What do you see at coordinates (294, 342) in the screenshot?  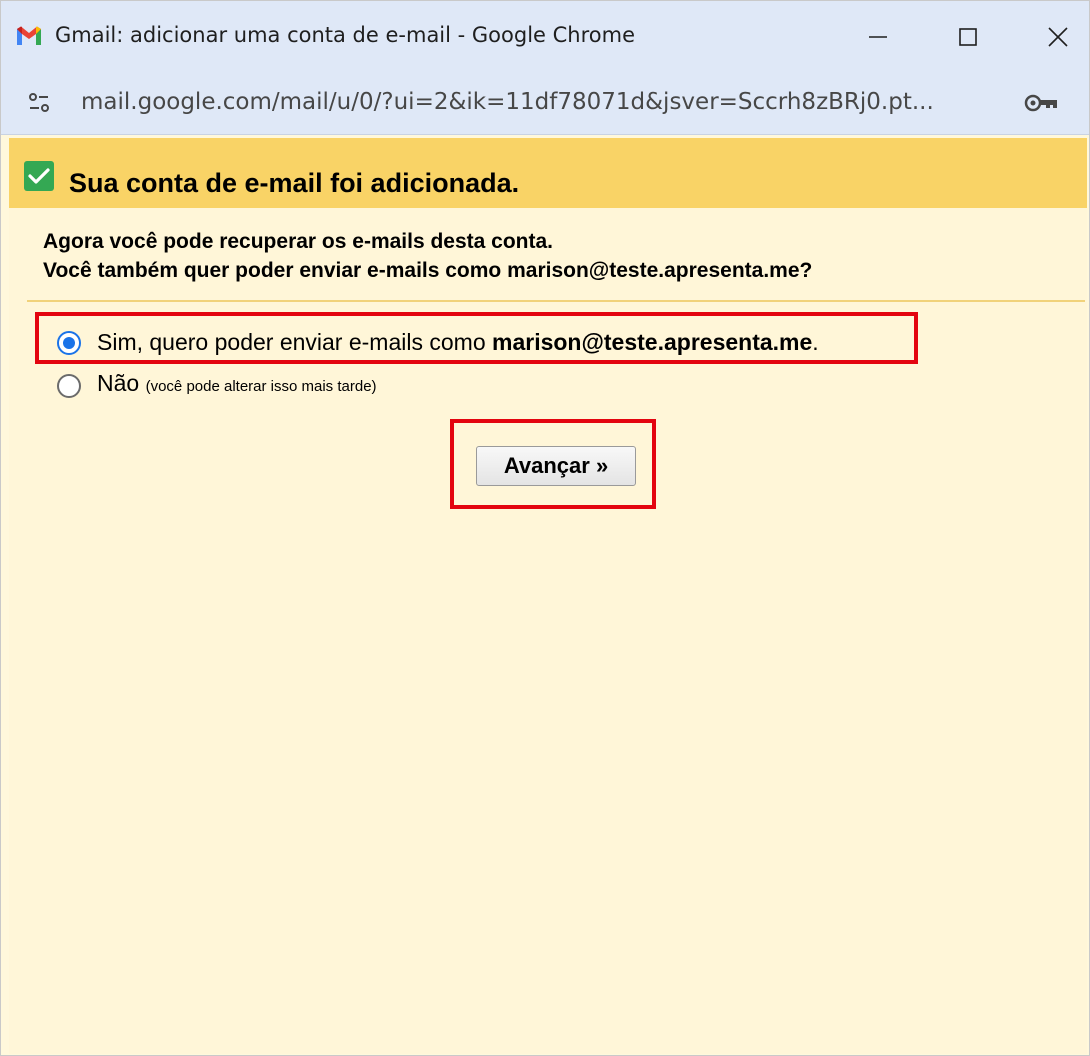 I see `yes-option-prefix: Sim, quero poder enviar e-mails como` at bounding box center [294, 342].